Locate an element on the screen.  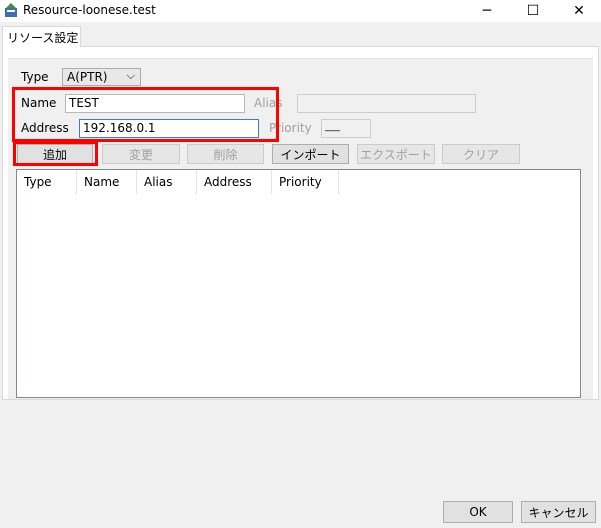
clear-button: クリア is located at coordinates (481, 154).